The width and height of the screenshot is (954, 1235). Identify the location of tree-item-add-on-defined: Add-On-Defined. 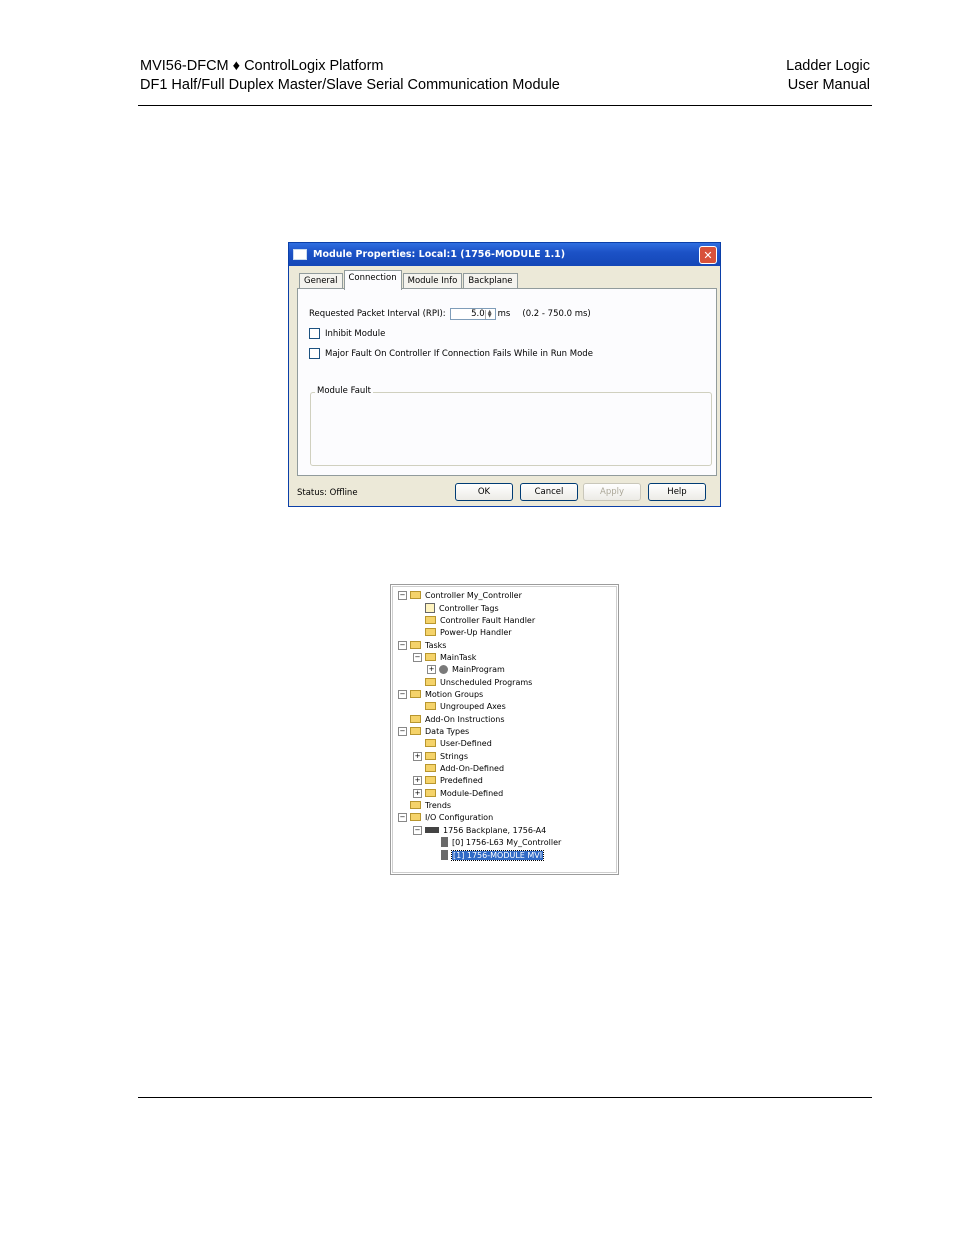
(464, 768).